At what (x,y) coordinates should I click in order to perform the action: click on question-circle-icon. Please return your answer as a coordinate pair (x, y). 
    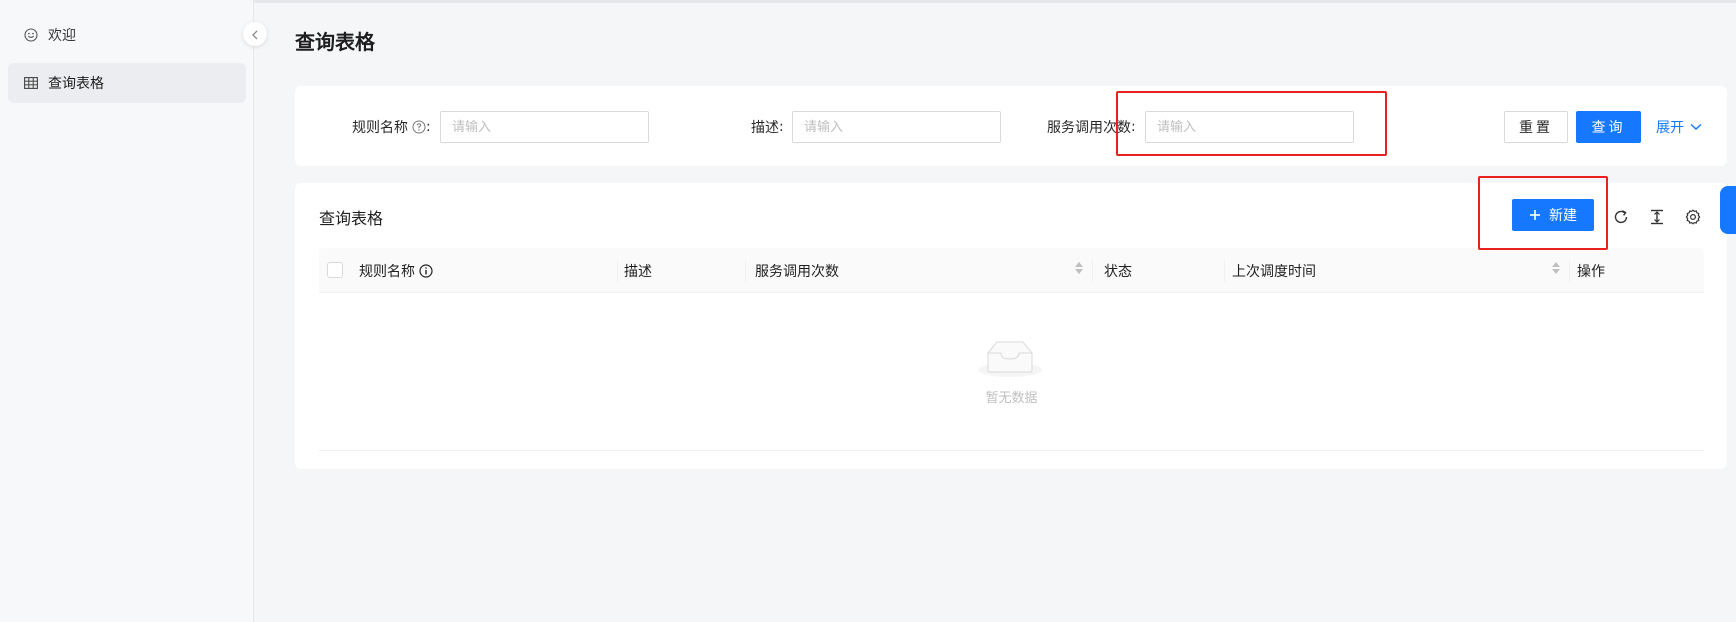
    Looking at the image, I should click on (419, 127).